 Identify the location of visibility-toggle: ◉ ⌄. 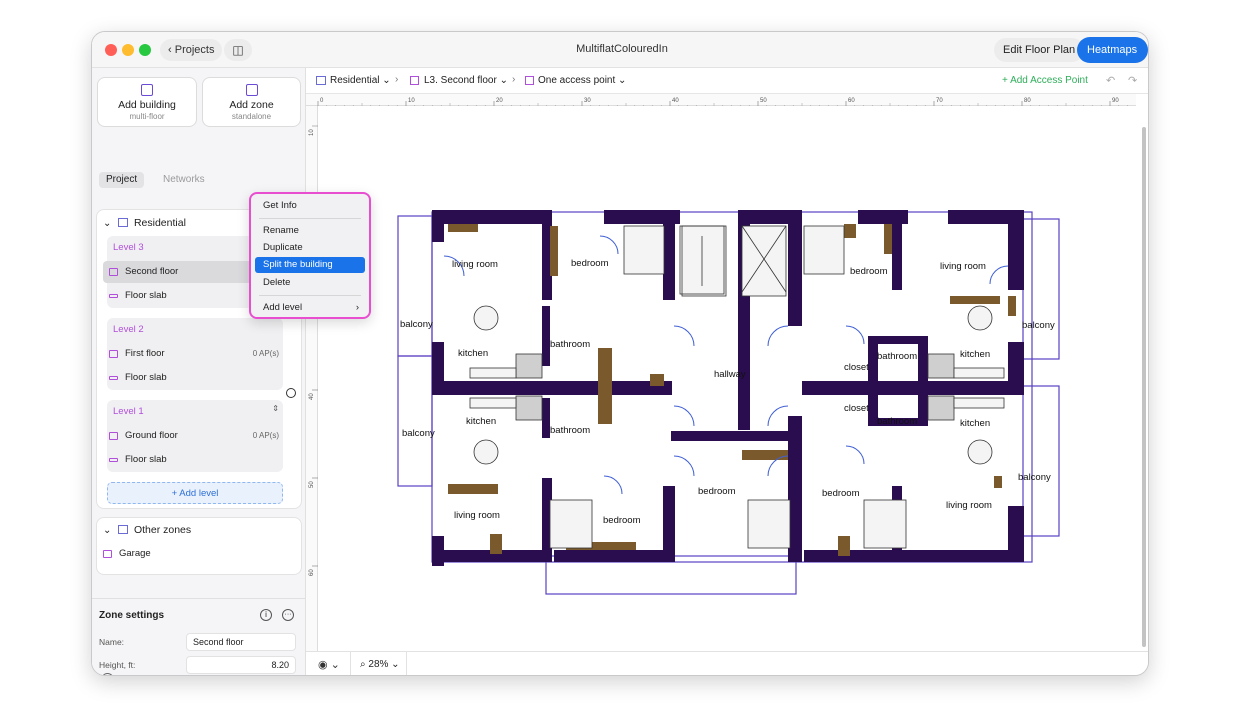
(329, 664).